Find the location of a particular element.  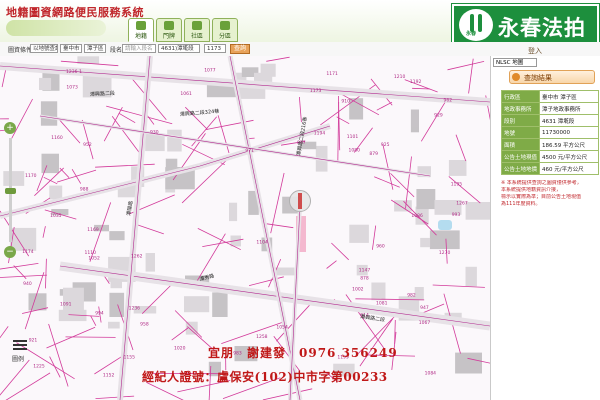

parcel-label: 1052 is located at coordinates (94, 258).